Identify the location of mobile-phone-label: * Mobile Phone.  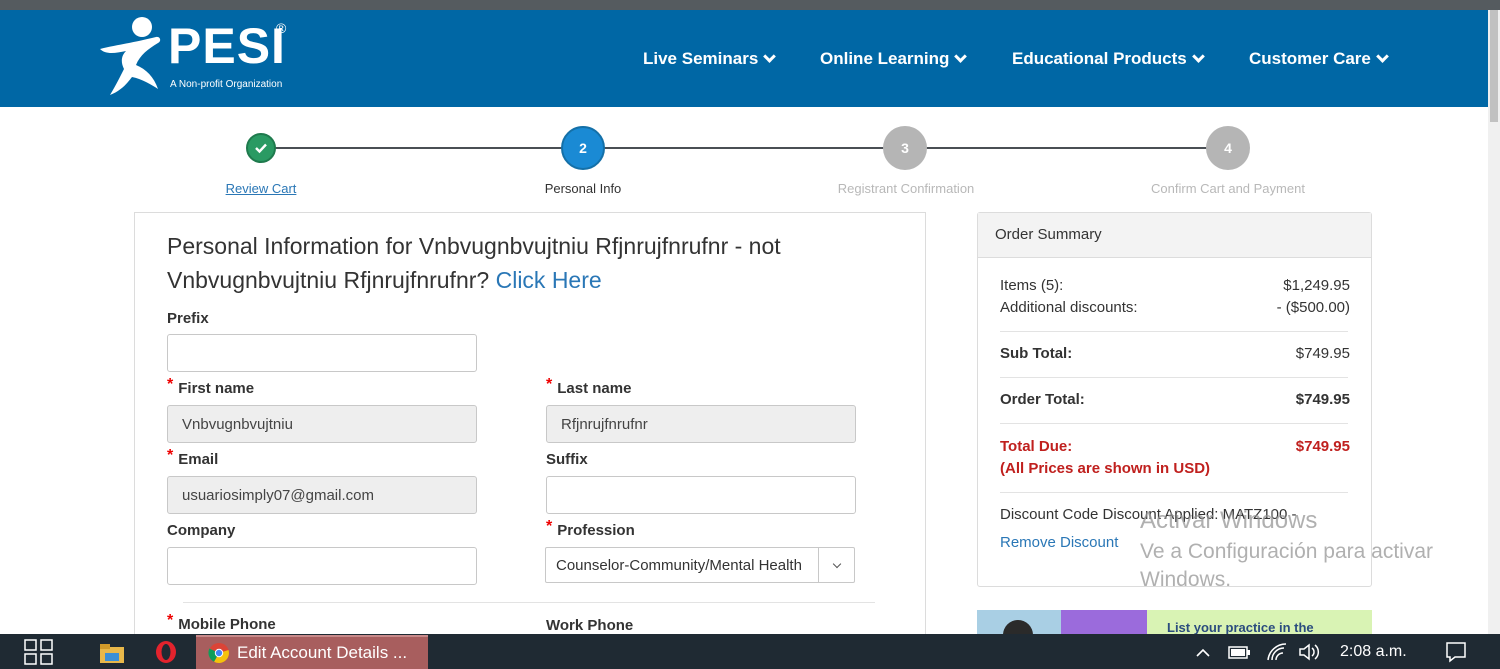
(221, 623).